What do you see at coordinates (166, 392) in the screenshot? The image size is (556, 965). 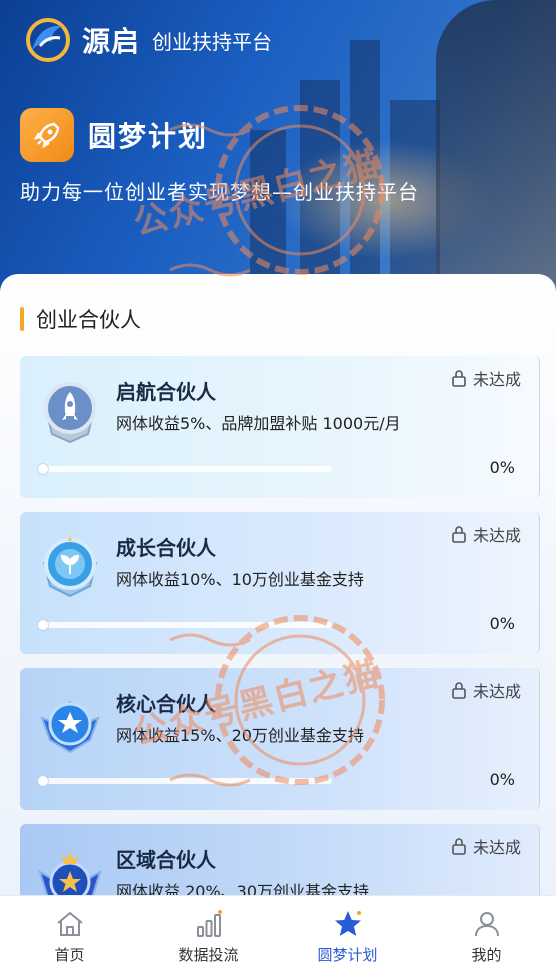 I see `partner-name: 启航合伙人` at bounding box center [166, 392].